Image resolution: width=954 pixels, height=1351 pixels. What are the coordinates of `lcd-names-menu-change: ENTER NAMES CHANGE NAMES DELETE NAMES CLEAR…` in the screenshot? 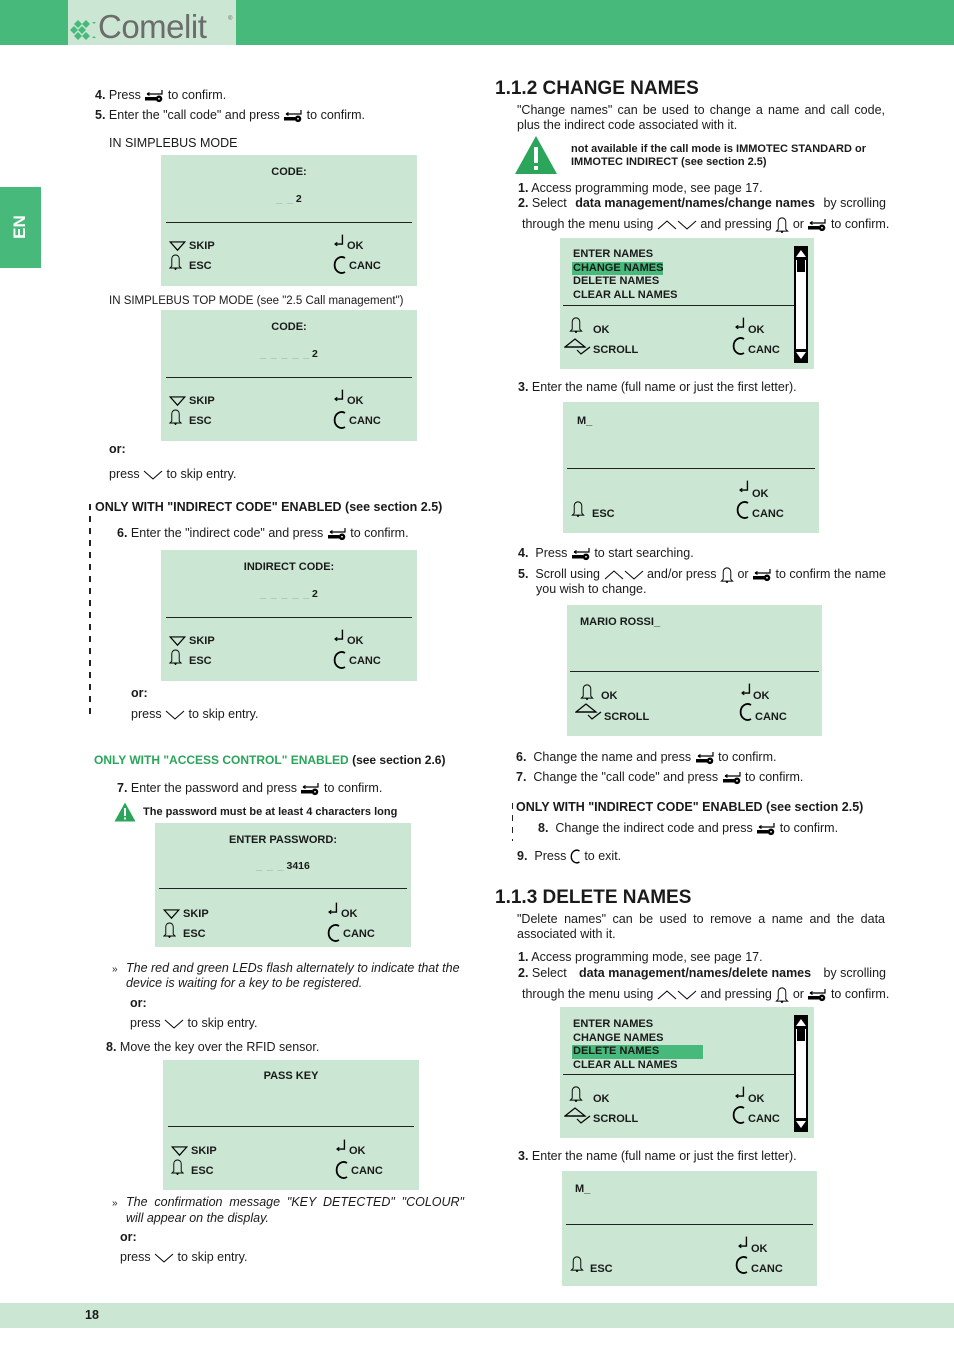 It's located at (687, 303).